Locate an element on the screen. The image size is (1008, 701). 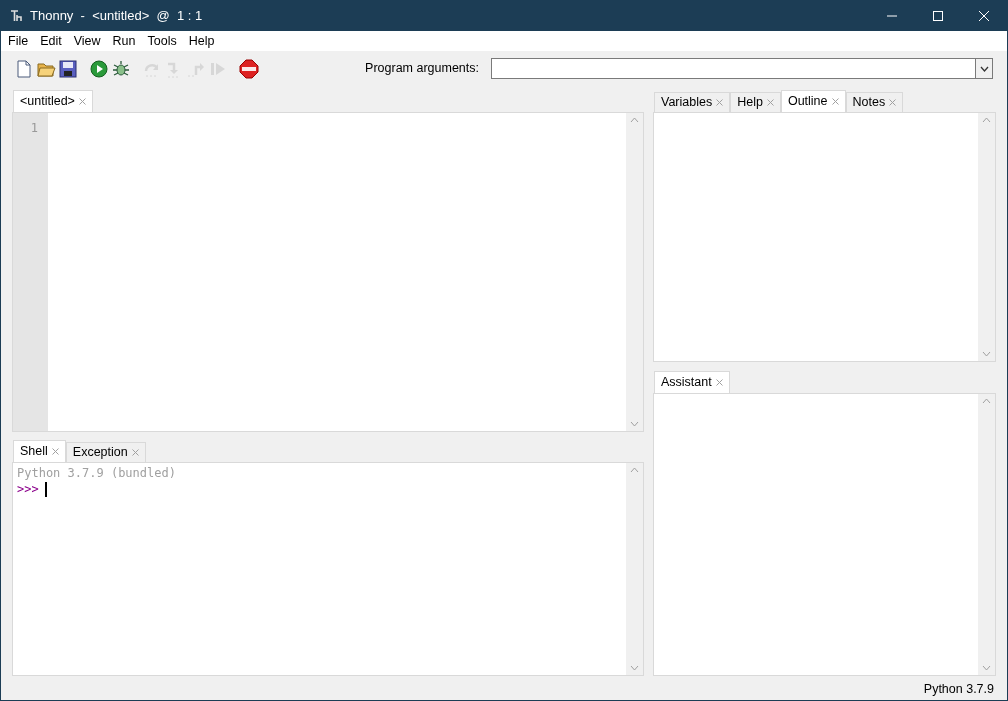
tab: Exception is located at coordinates (105, 452).